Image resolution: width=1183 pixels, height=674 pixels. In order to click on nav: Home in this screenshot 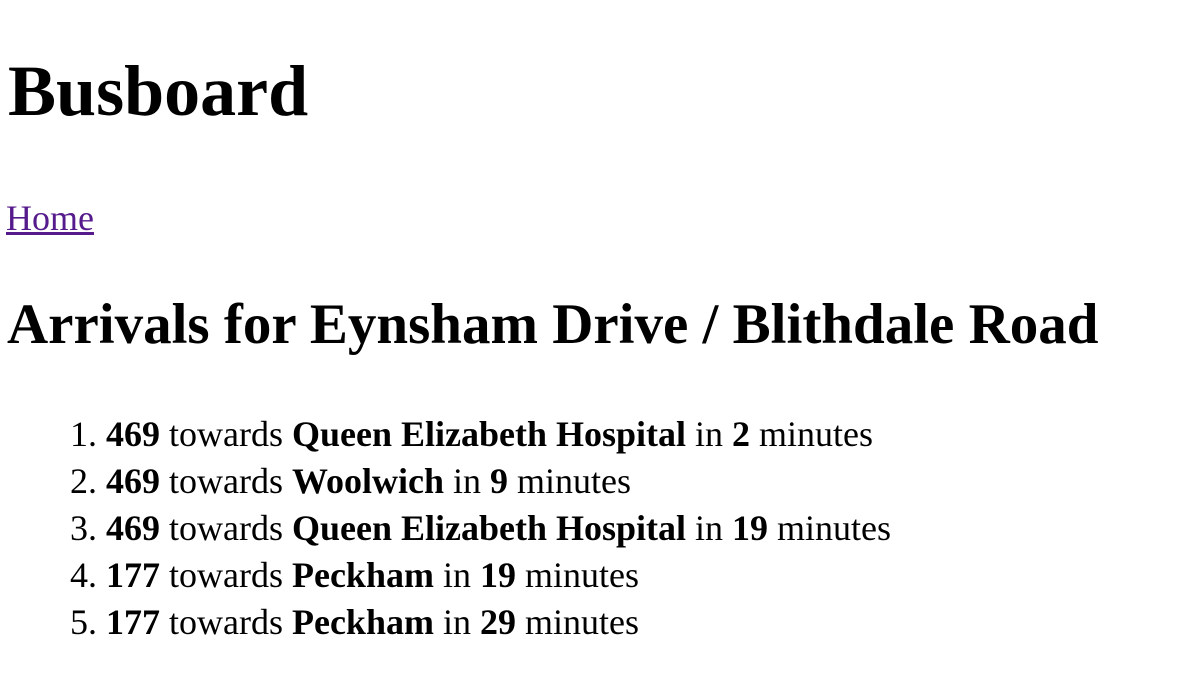, I will do `click(50, 218)`.